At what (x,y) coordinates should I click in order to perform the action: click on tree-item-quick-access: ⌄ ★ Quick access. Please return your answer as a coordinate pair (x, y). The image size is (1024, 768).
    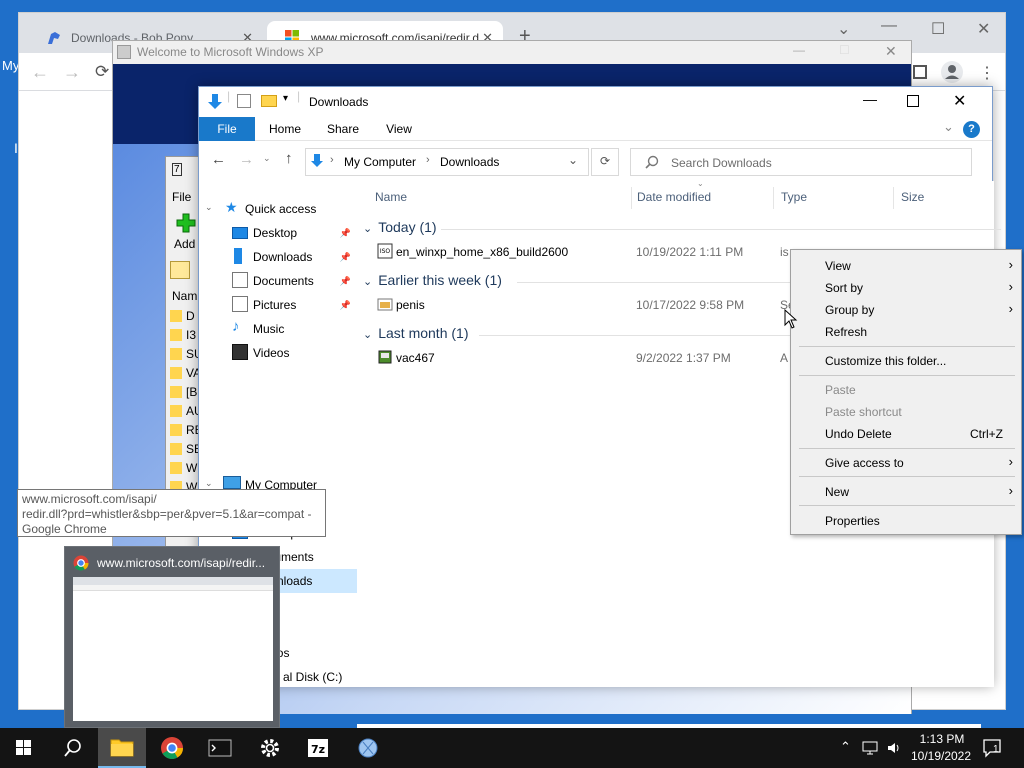
    Looking at the image, I should click on (278, 209).